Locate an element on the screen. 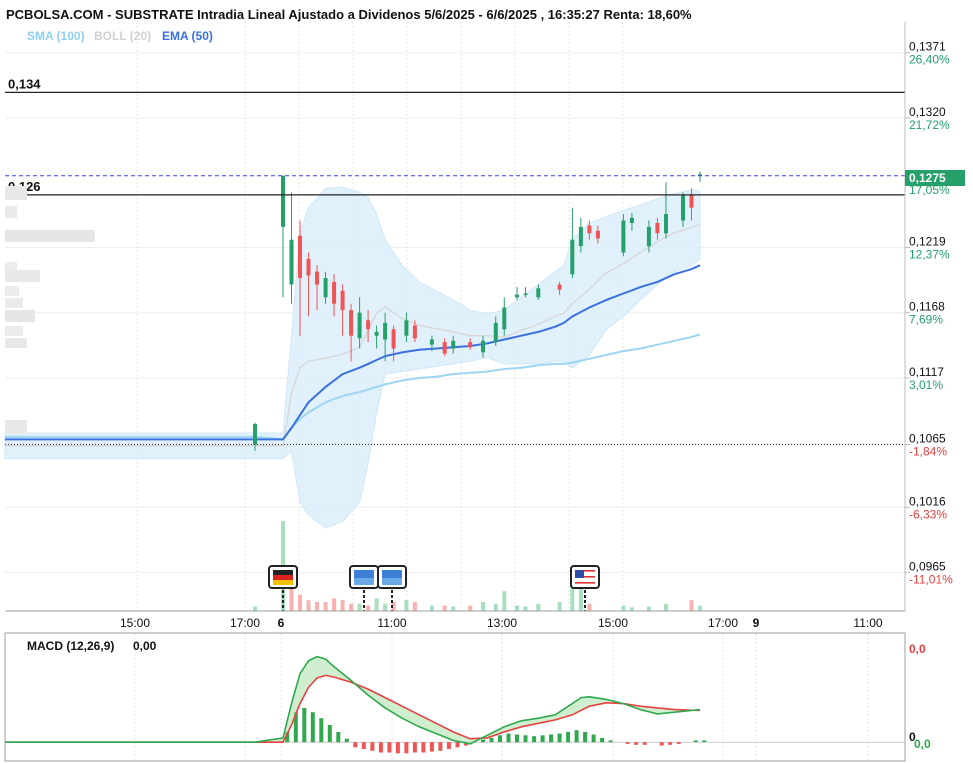  y-tick-pct: -1,84% is located at coordinates (928, 452).